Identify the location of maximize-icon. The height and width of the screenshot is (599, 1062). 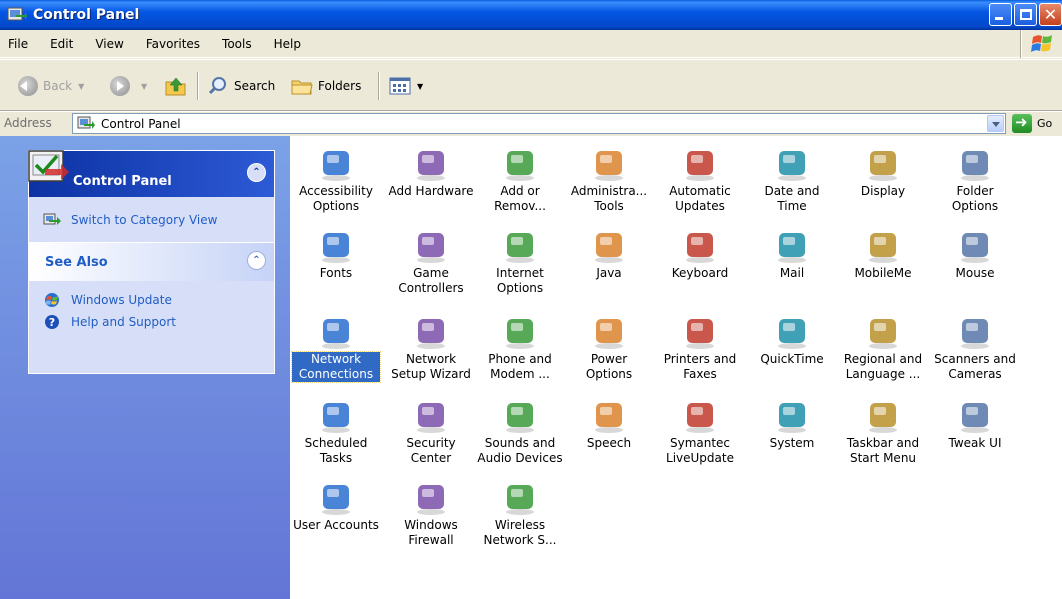
(1026, 14).